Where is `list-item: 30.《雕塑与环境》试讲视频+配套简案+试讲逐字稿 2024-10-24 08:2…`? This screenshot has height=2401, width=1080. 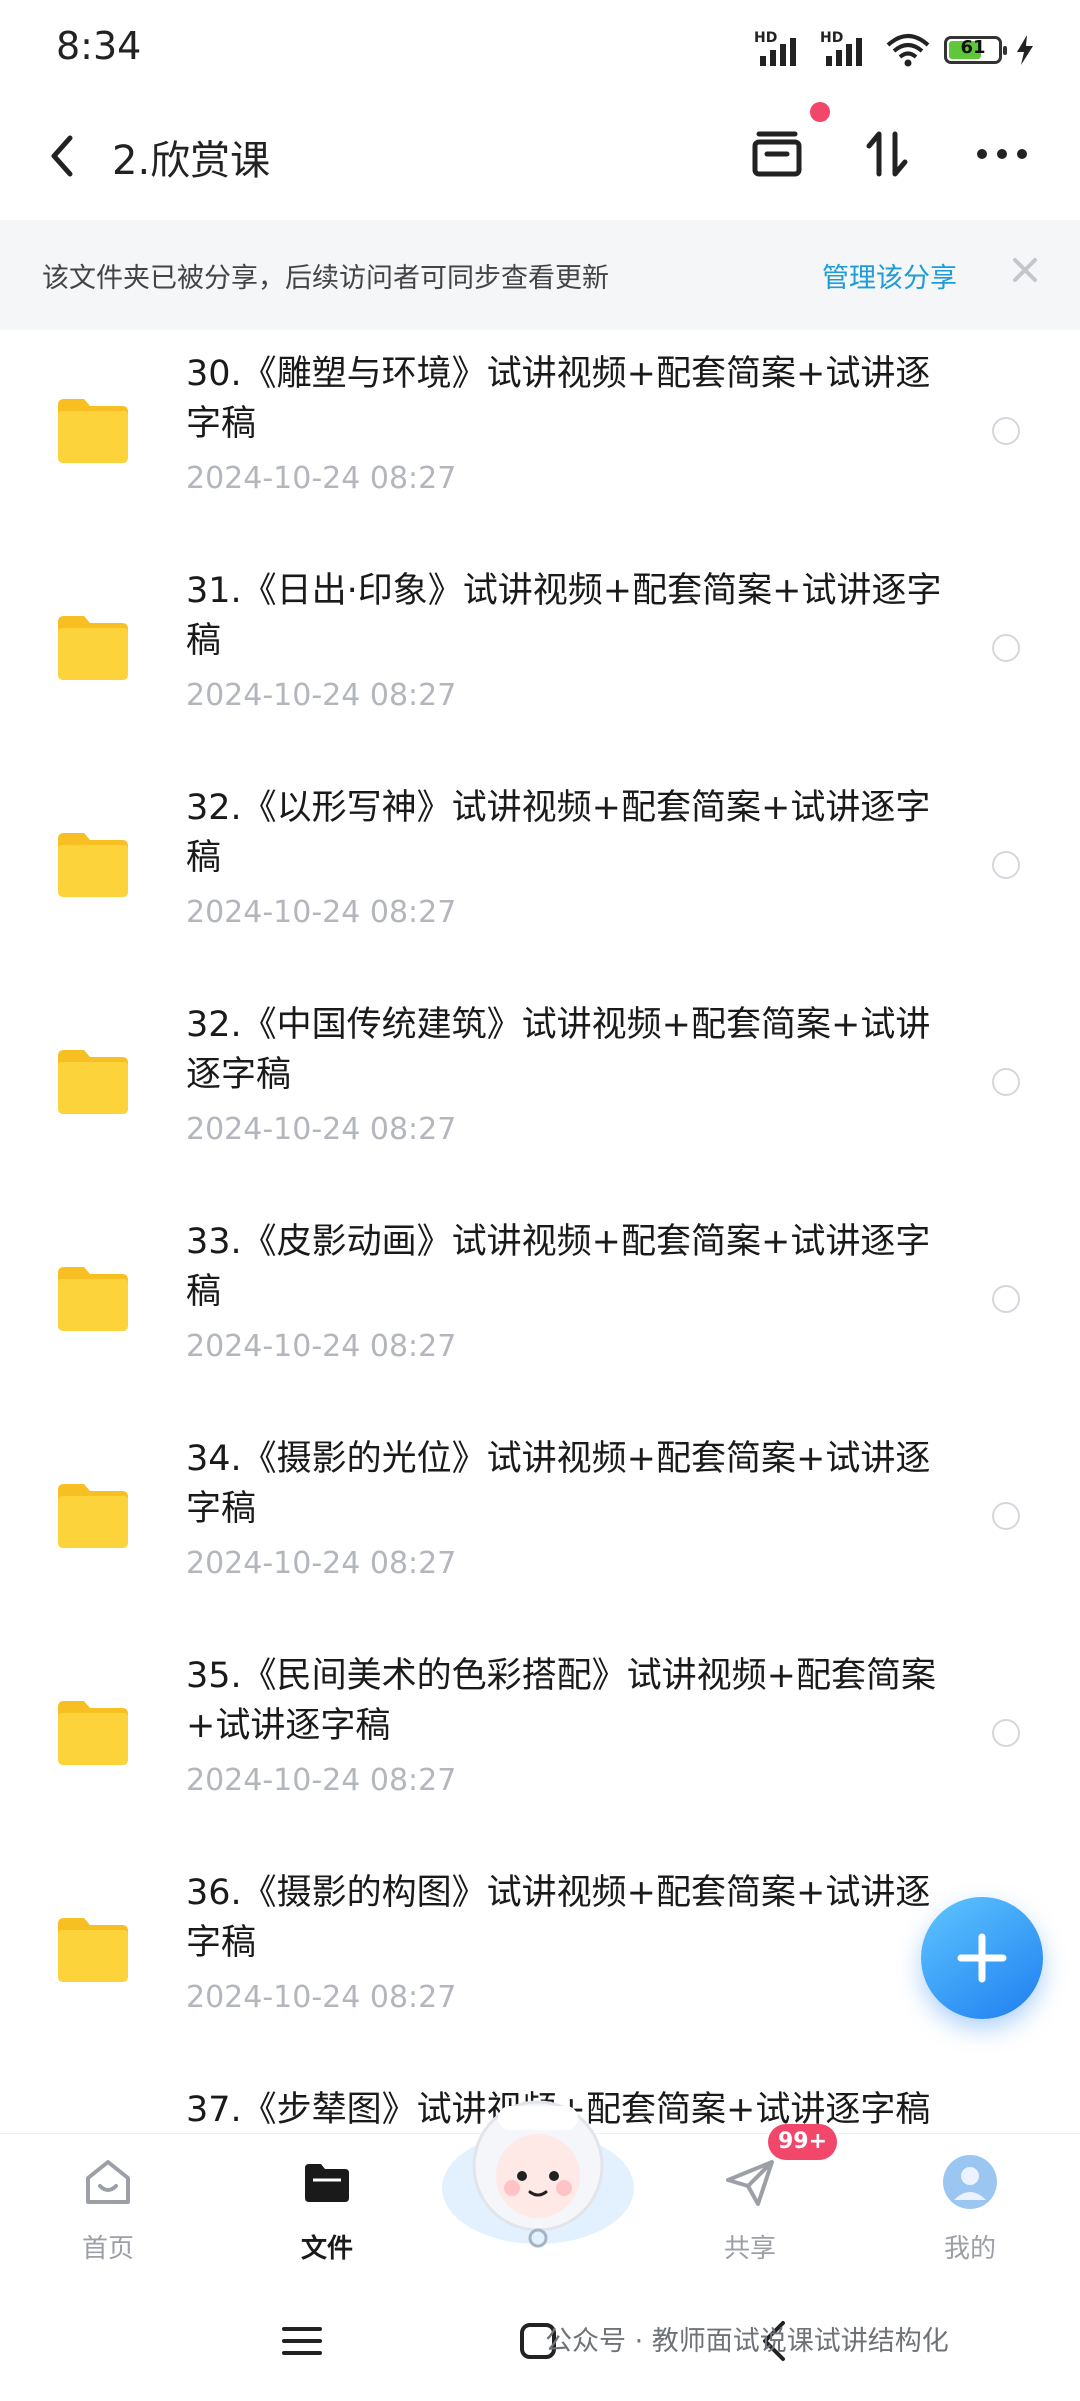 list-item: 30.《雕塑与环境》试讲视频+配套简案+试讲逐字稿 2024-10-24 08:2… is located at coordinates (540, 443).